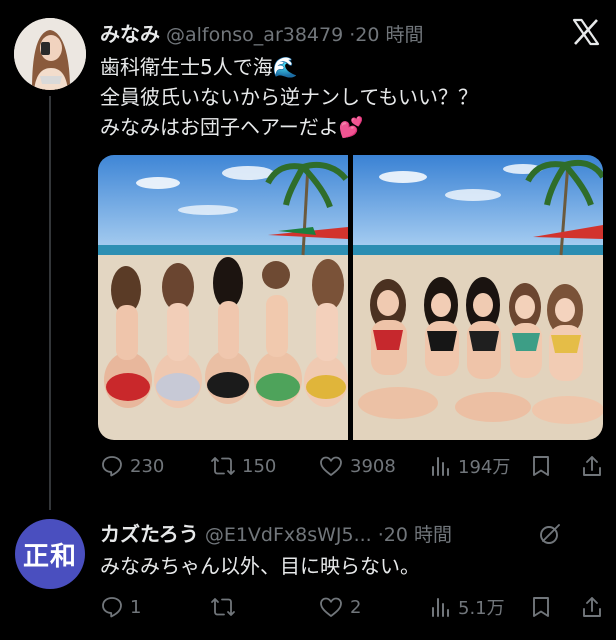  Describe the element at coordinates (586, 32) in the screenshot. I see `x-logo-icon` at that location.